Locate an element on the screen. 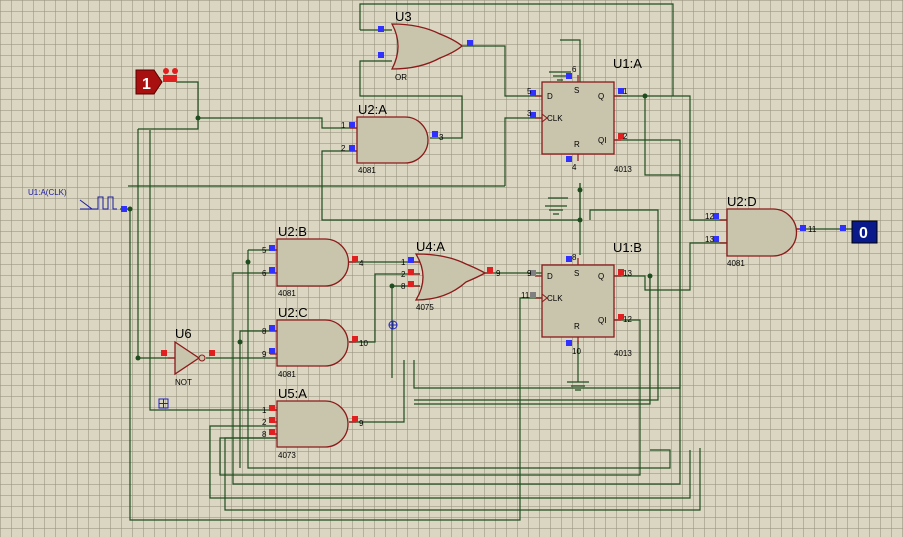  input-state-value: 1 is located at coordinates (146, 84).